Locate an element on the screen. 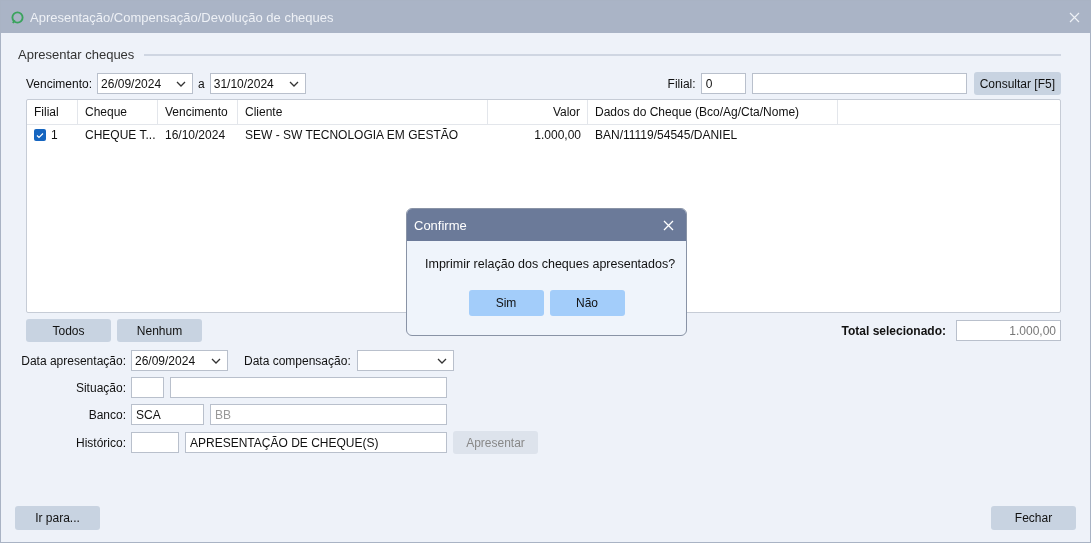 The height and width of the screenshot is (543, 1091). window-title: Apresentação/Compensação/Devolução de cheques is located at coordinates (182, 17).